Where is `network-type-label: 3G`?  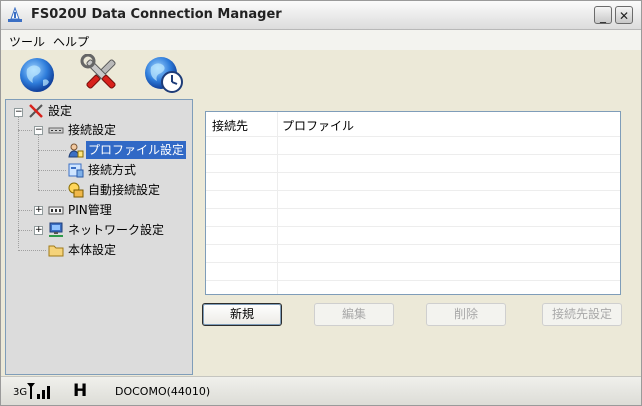 network-type-label: 3G is located at coordinates (20, 392).